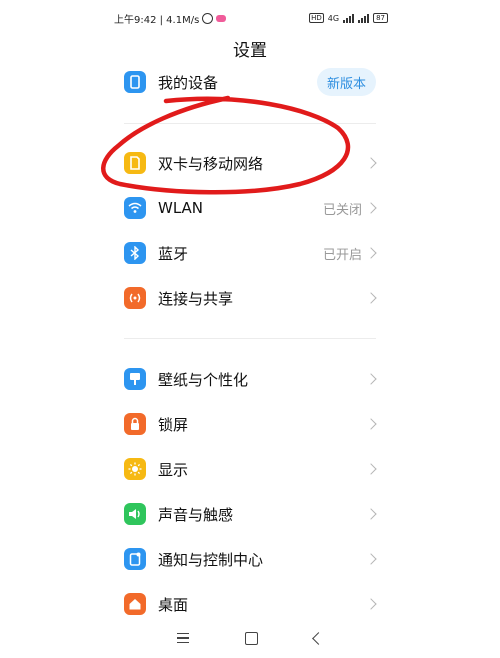 The height and width of the screenshot is (658, 500). What do you see at coordinates (349, 18) in the screenshot?
I see `signal-icon` at bounding box center [349, 18].